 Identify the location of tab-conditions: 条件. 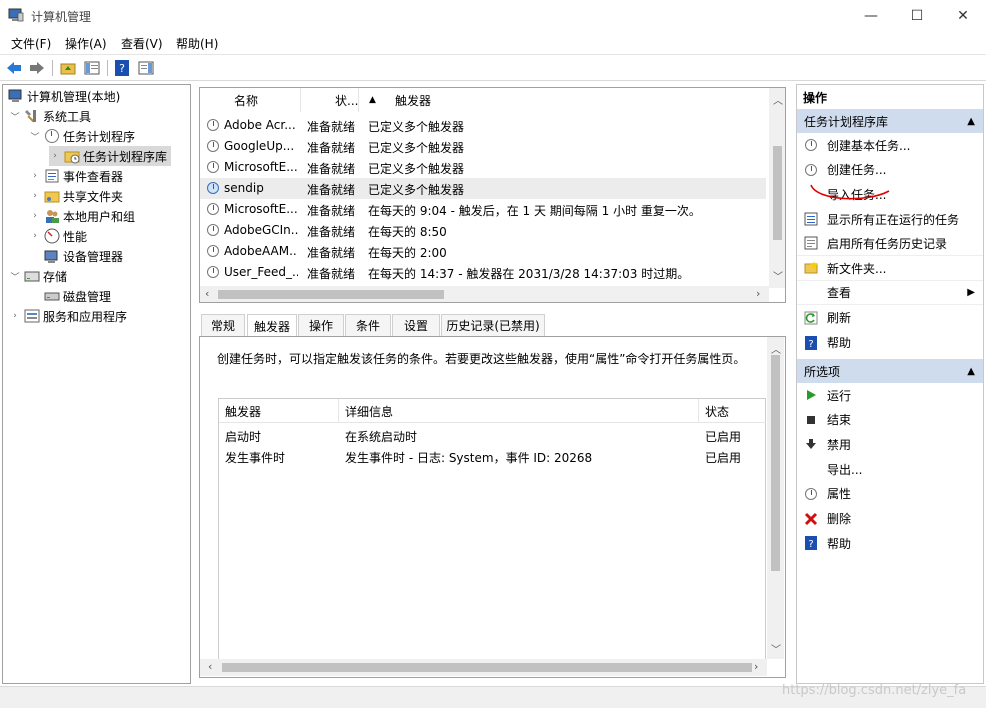
(368, 325).